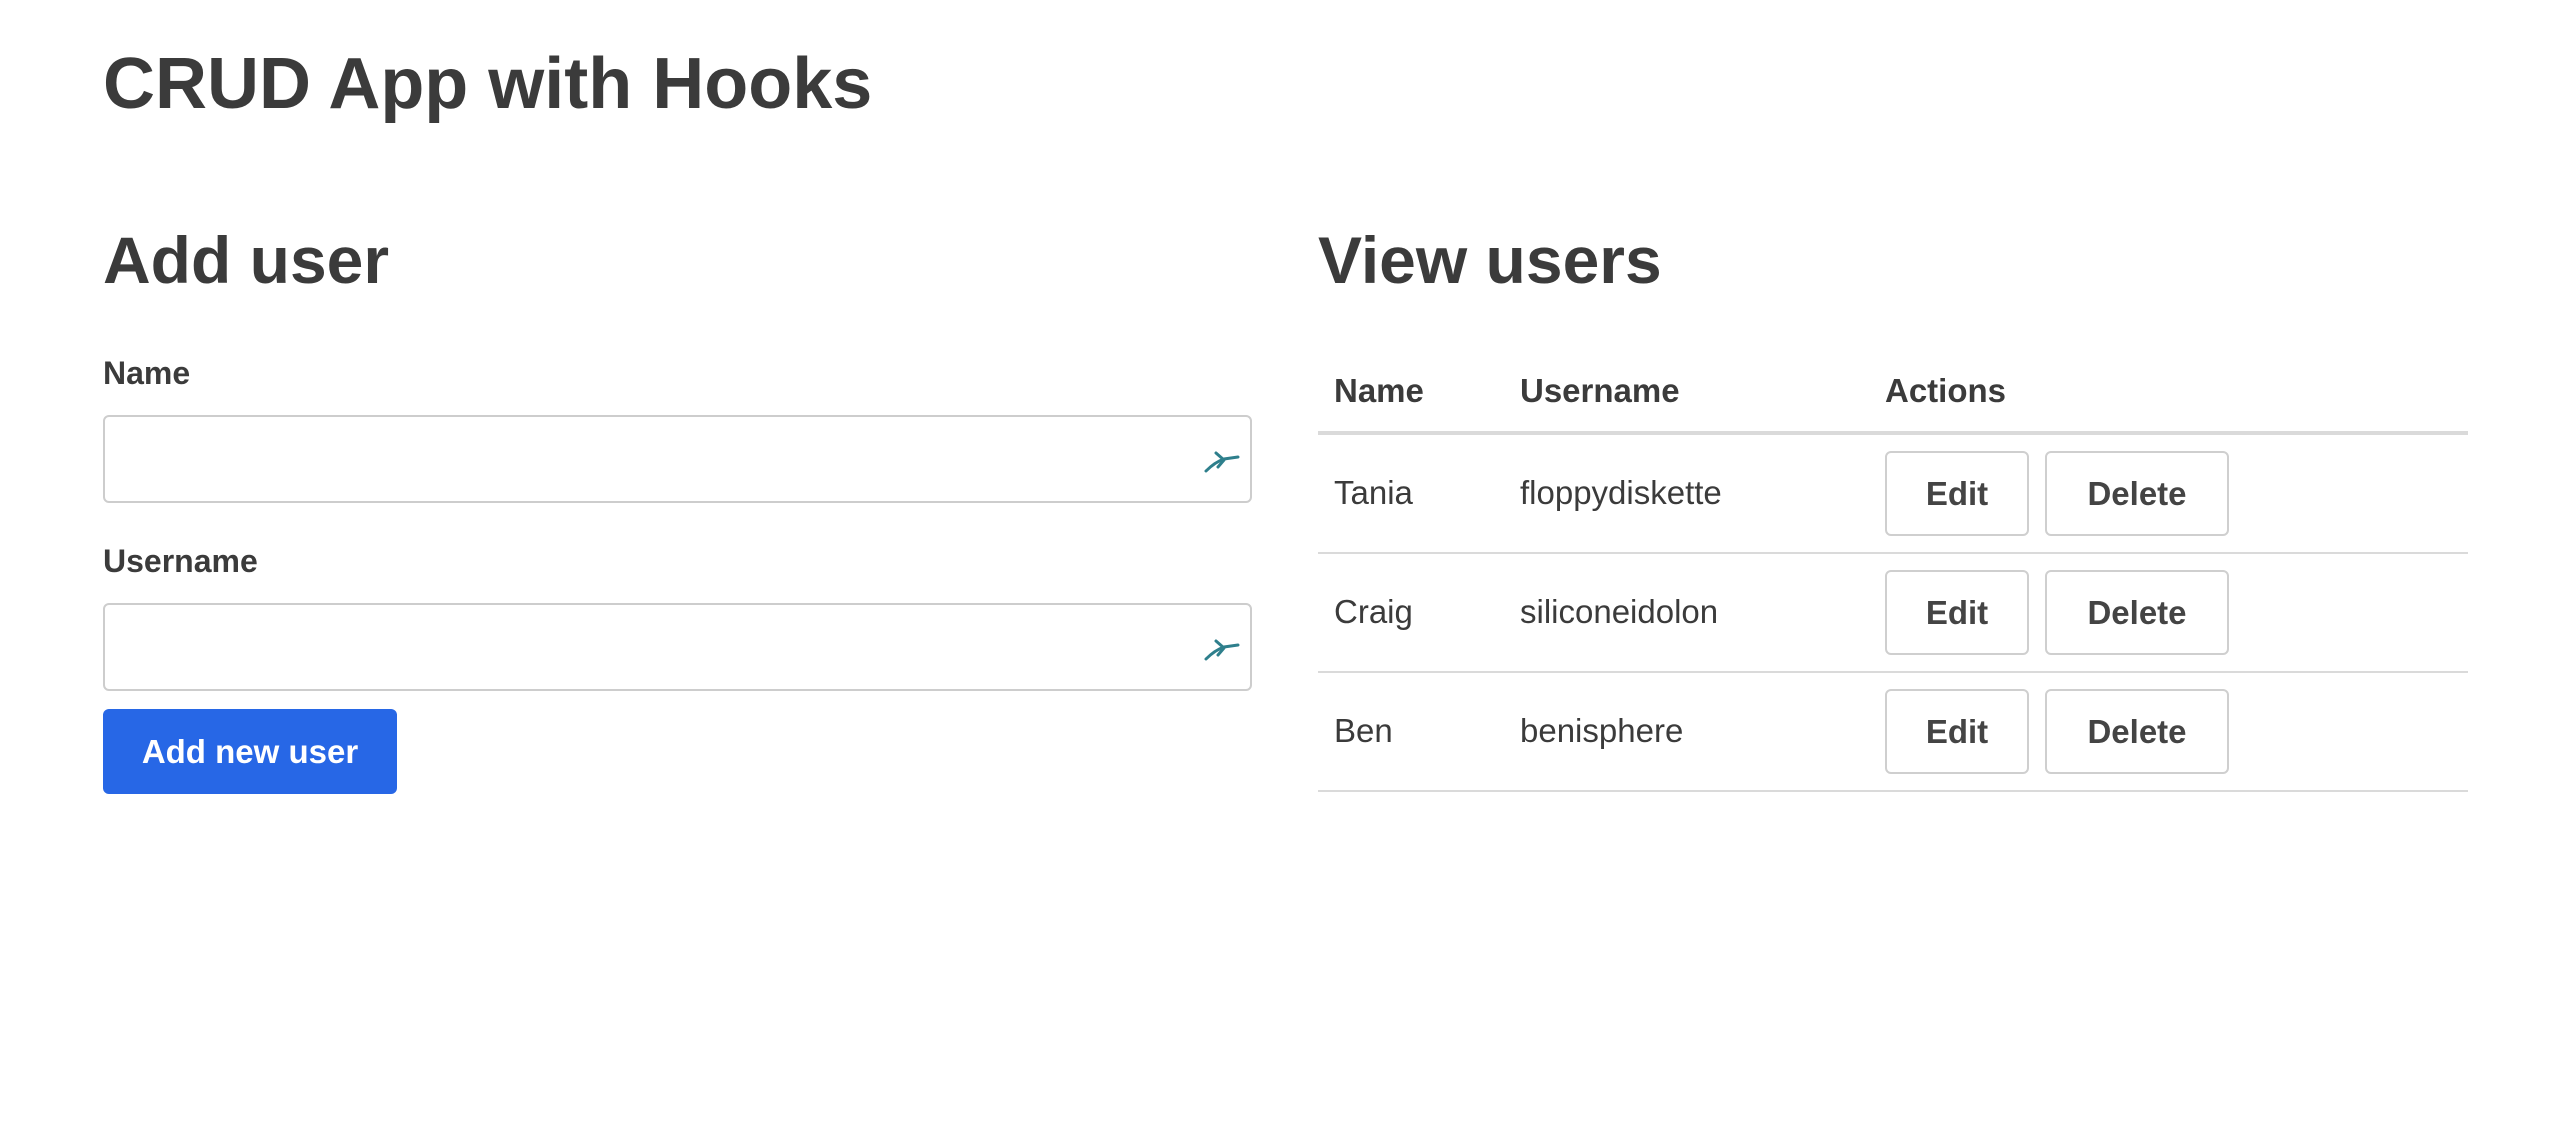  I want to click on name-label: Name, so click(147, 373).